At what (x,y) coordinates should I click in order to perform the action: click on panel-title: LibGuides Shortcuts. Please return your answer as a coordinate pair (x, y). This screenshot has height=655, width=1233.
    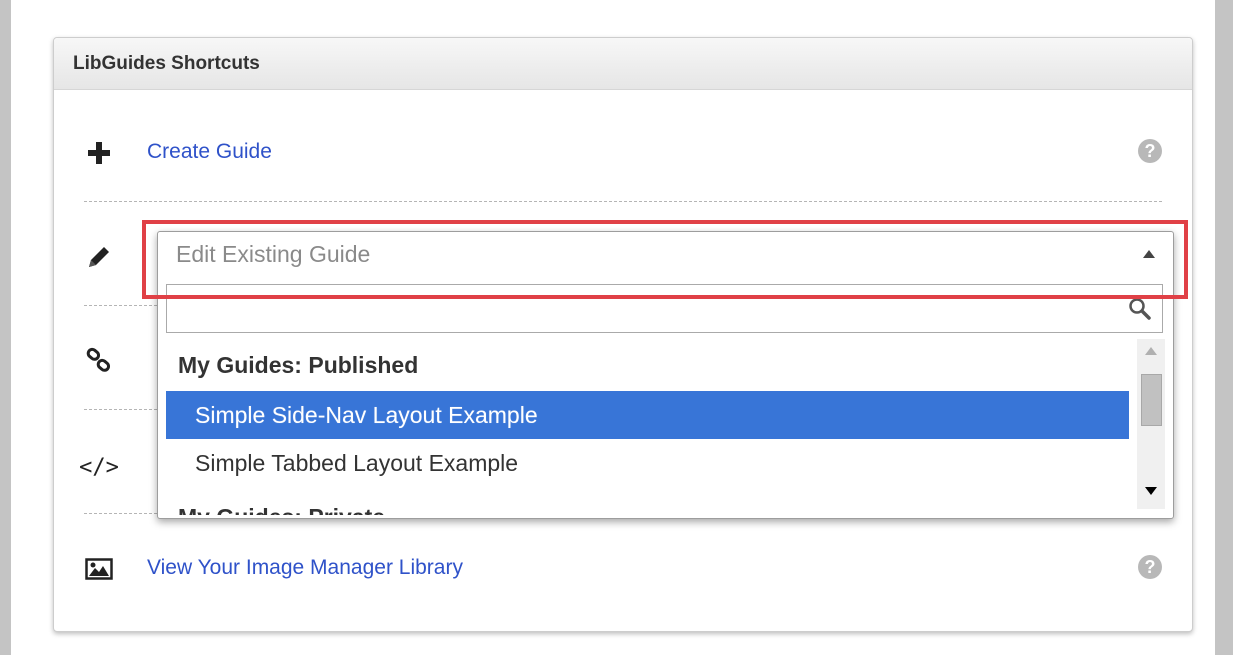
    Looking at the image, I should click on (166, 63).